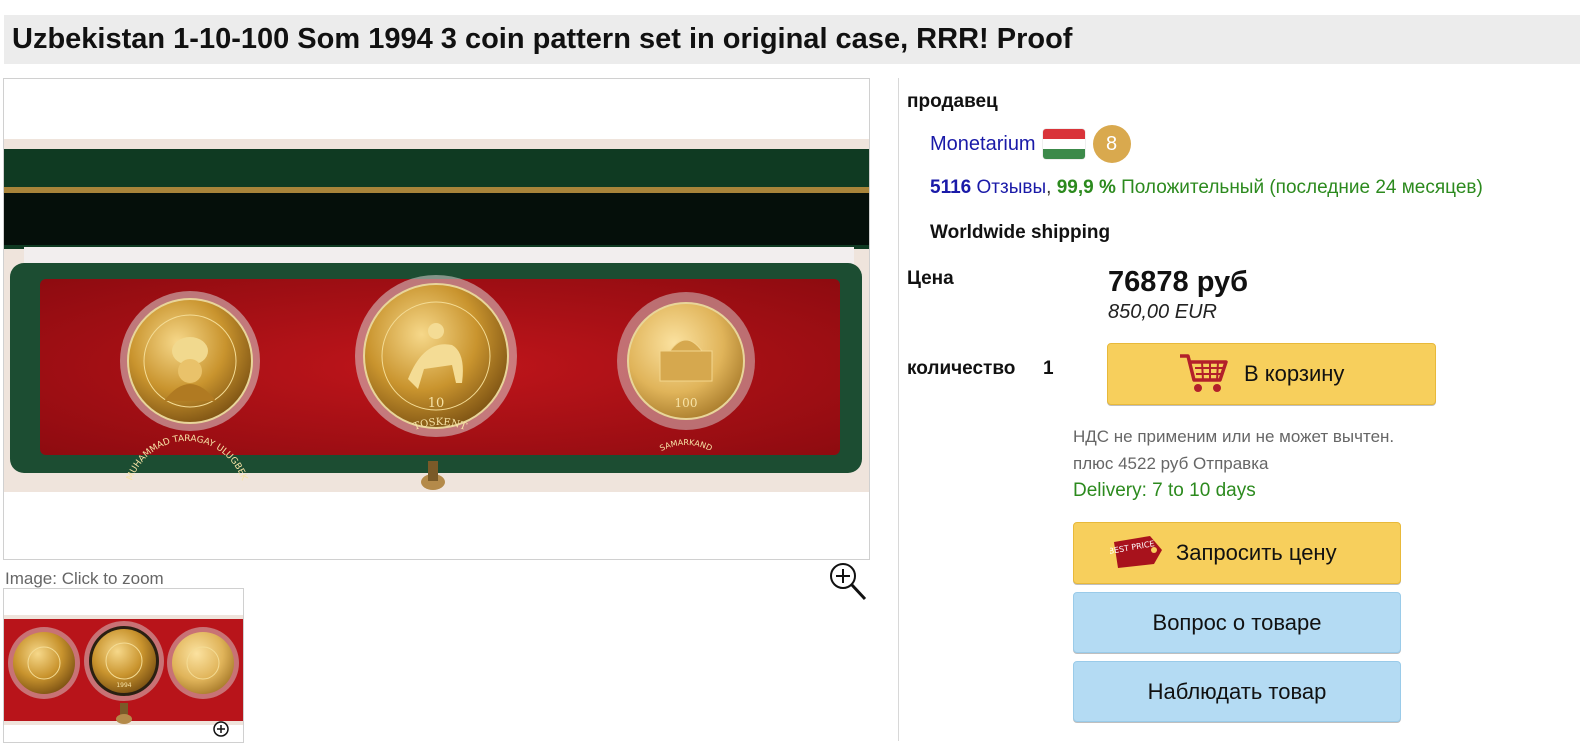 The image size is (1580, 745). What do you see at coordinates (1204, 376) in the screenshot?
I see `shopping-cart-icon` at bounding box center [1204, 376].